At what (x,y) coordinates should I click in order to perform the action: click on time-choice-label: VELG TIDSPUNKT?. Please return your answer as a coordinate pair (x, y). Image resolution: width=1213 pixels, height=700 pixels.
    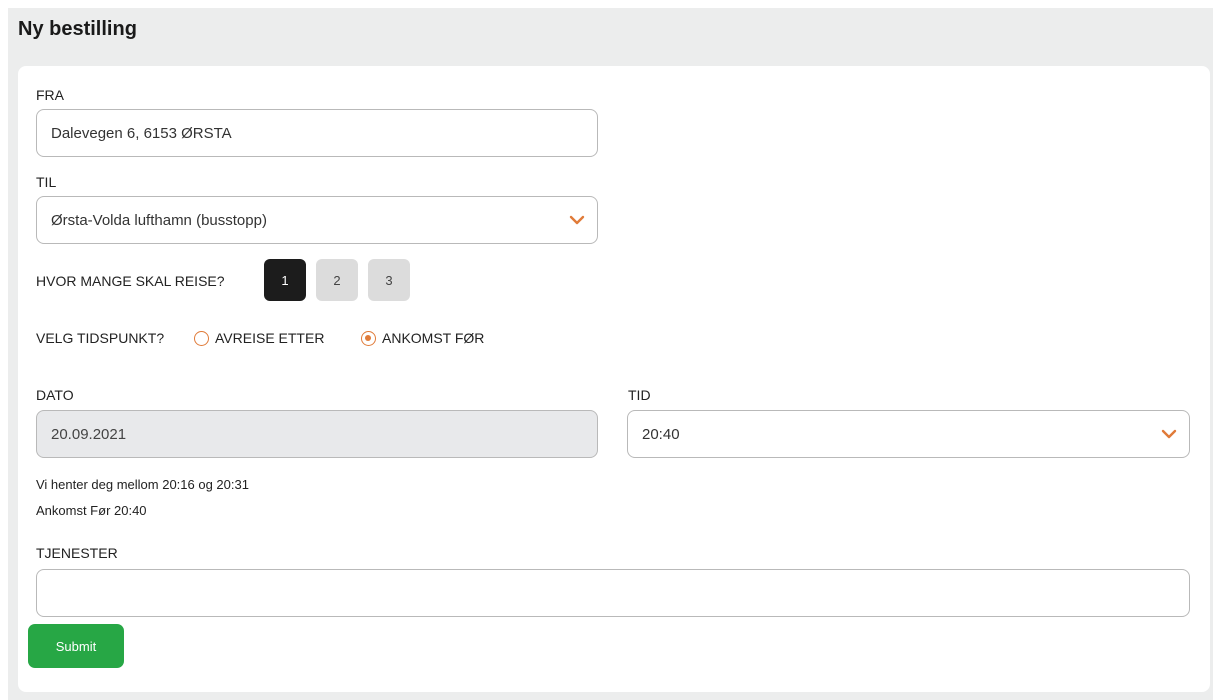
    Looking at the image, I should click on (100, 338).